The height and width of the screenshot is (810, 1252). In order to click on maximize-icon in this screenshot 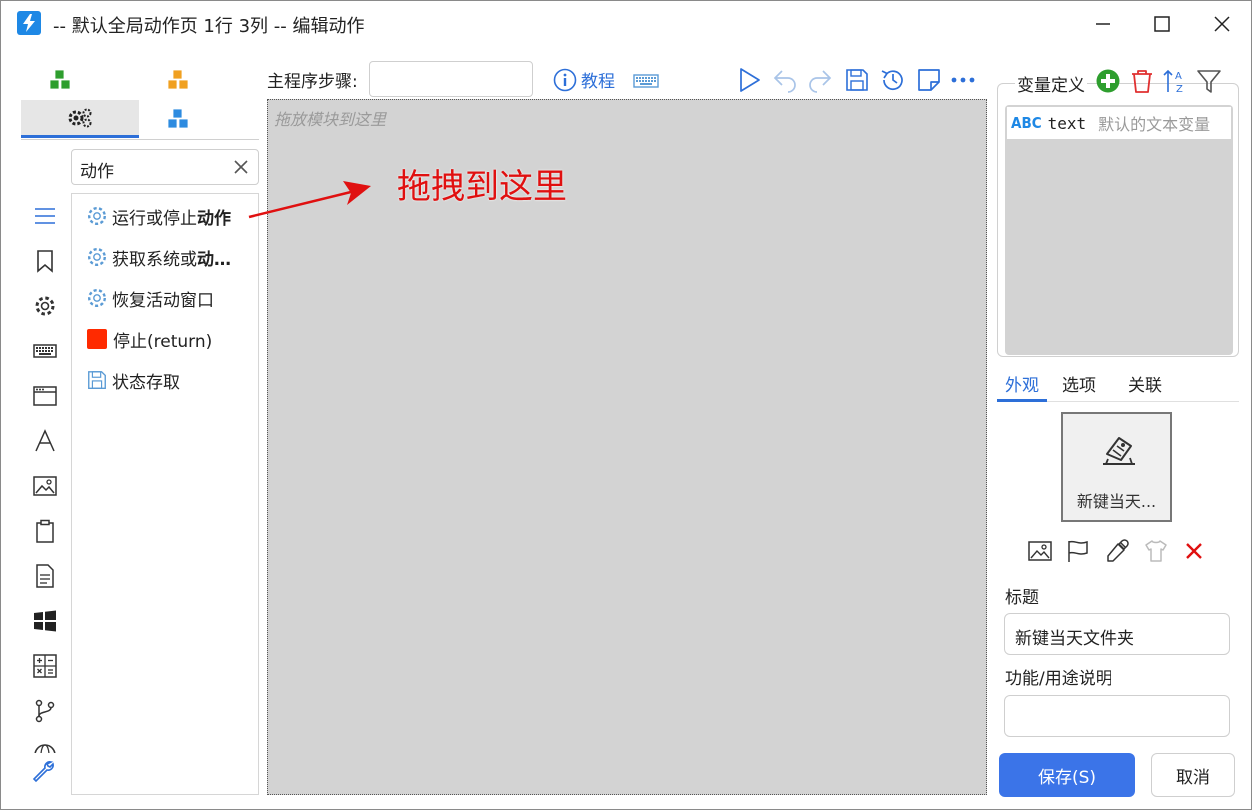, I will do `click(1162, 24)`.